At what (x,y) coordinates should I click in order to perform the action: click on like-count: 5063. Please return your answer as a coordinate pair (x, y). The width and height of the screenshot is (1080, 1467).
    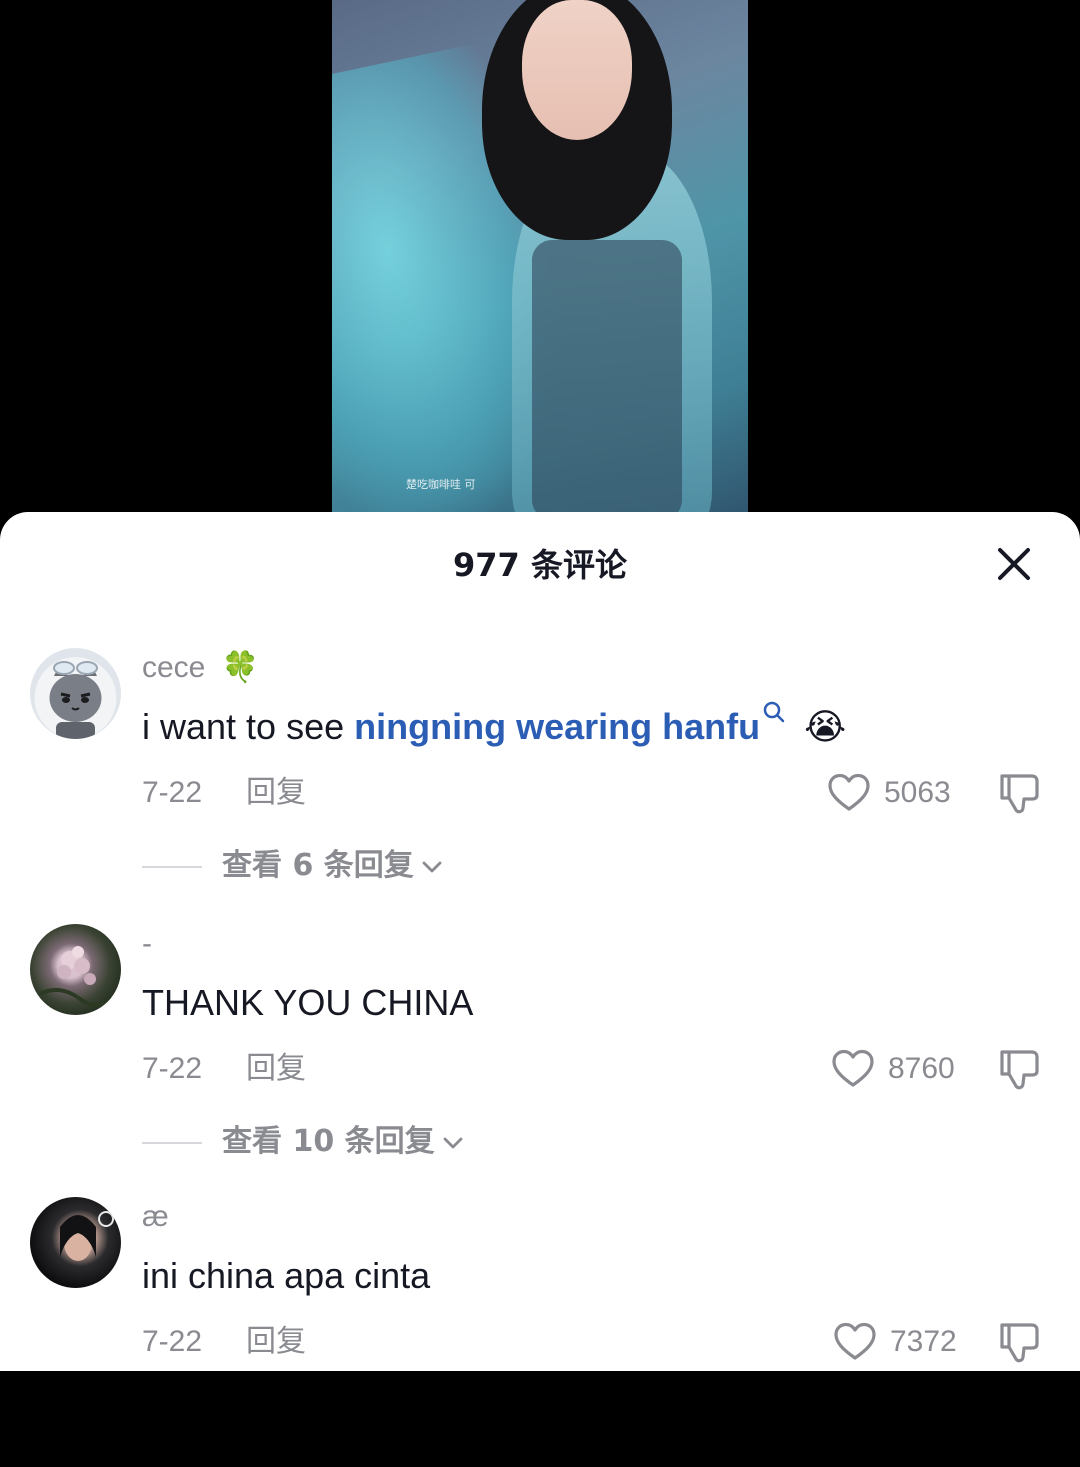
    Looking at the image, I should click on (917, 792).